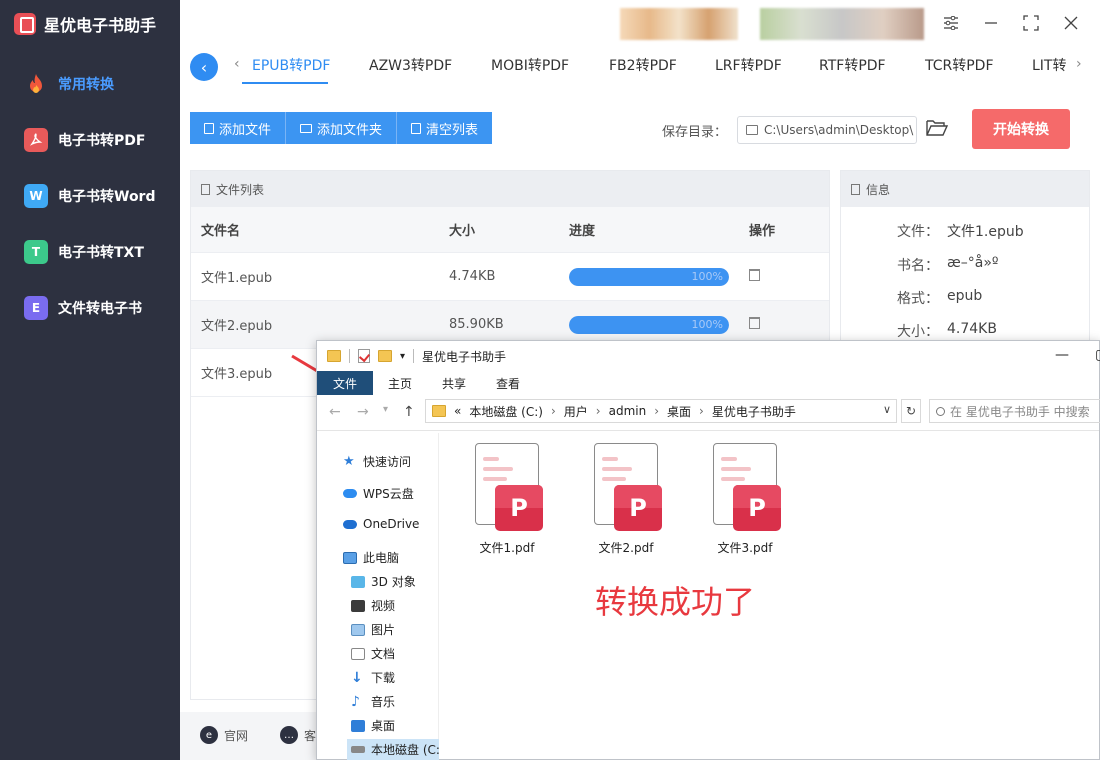 The height and width of the screenshot is (760, 1100). What do you see at coordinates (378, 493) in the screenshot?
I see `tree-item-wps-cloud: WPS云盘` at bounding box center [378, 493].